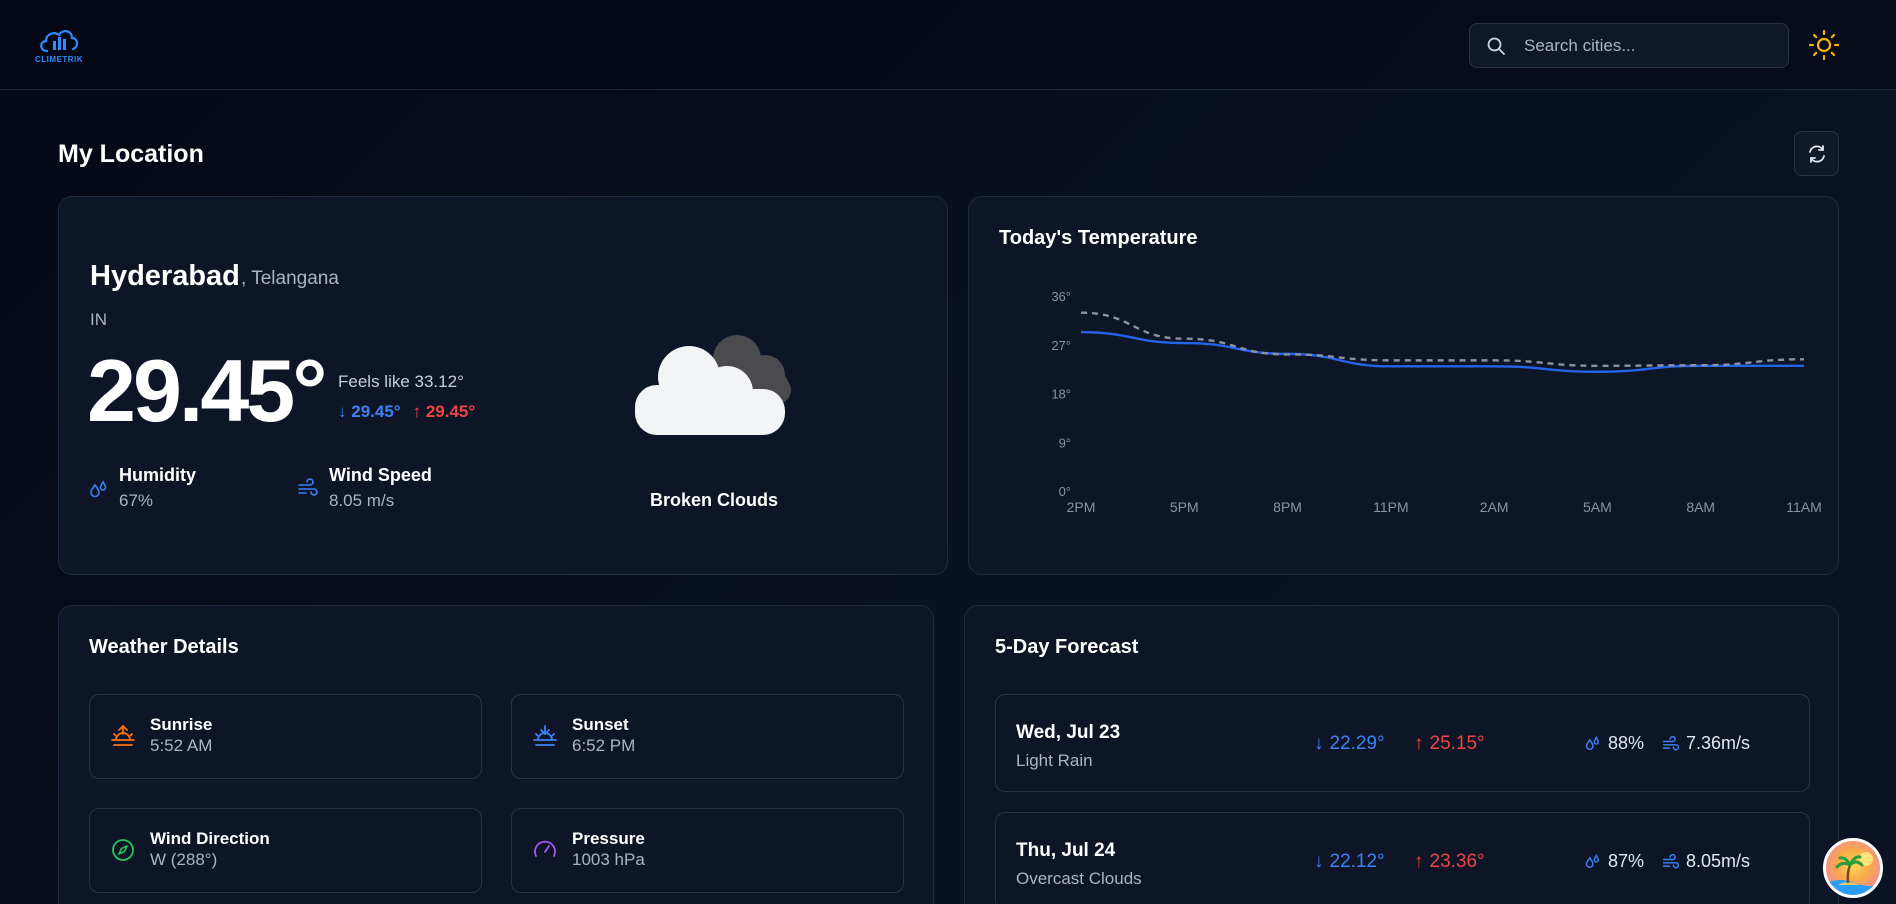  I want to click on page-title: My Location, so click(131, 154).